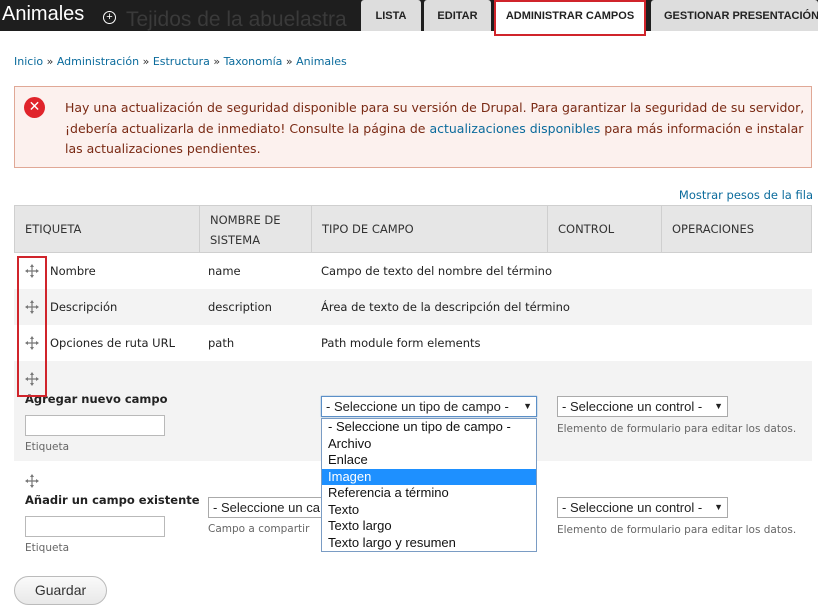  What do you see at coordinates (429, 493) in the screenshot?
I see `dropdown-option: Referencia a término` at bounding box center [429, 493].